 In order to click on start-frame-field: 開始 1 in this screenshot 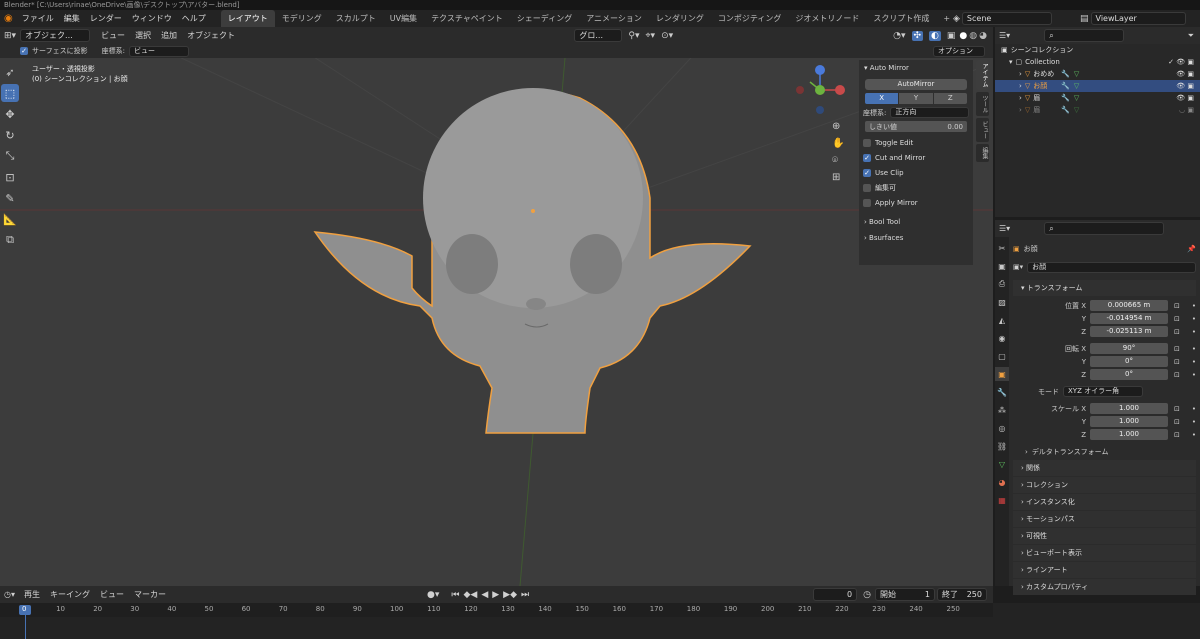, I will do `click(905, 594)`.